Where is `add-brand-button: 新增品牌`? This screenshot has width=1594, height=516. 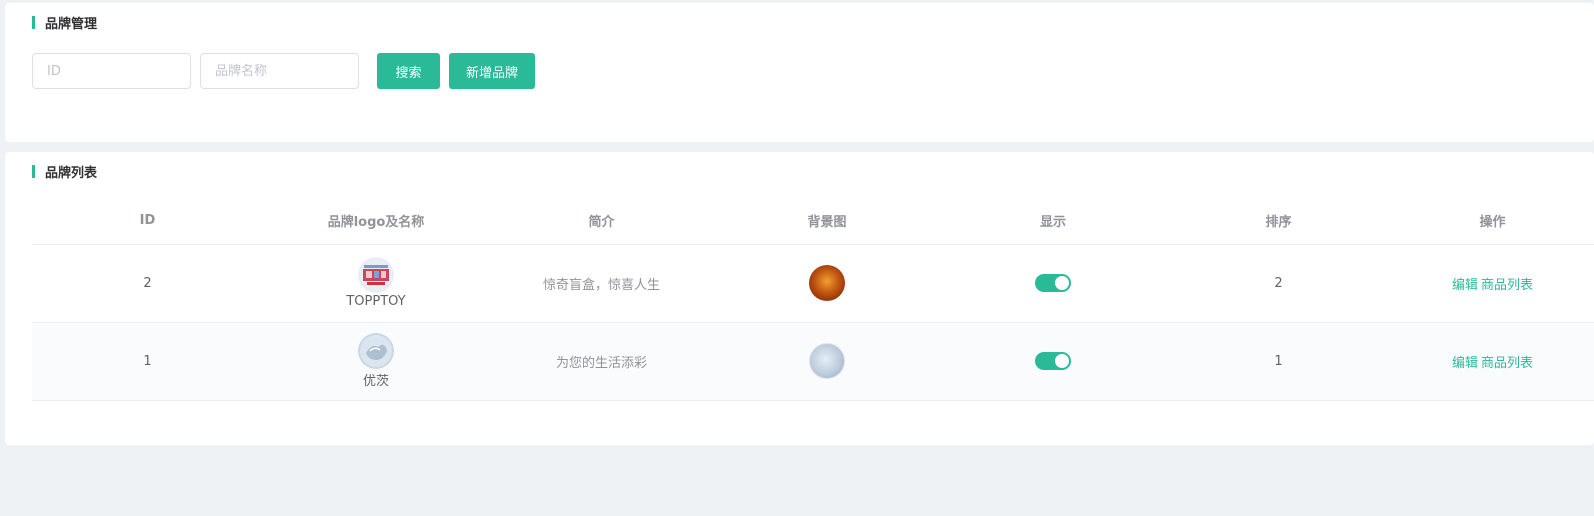 add-brand-button: 新增品牌 is located at coordinates (492, 71).